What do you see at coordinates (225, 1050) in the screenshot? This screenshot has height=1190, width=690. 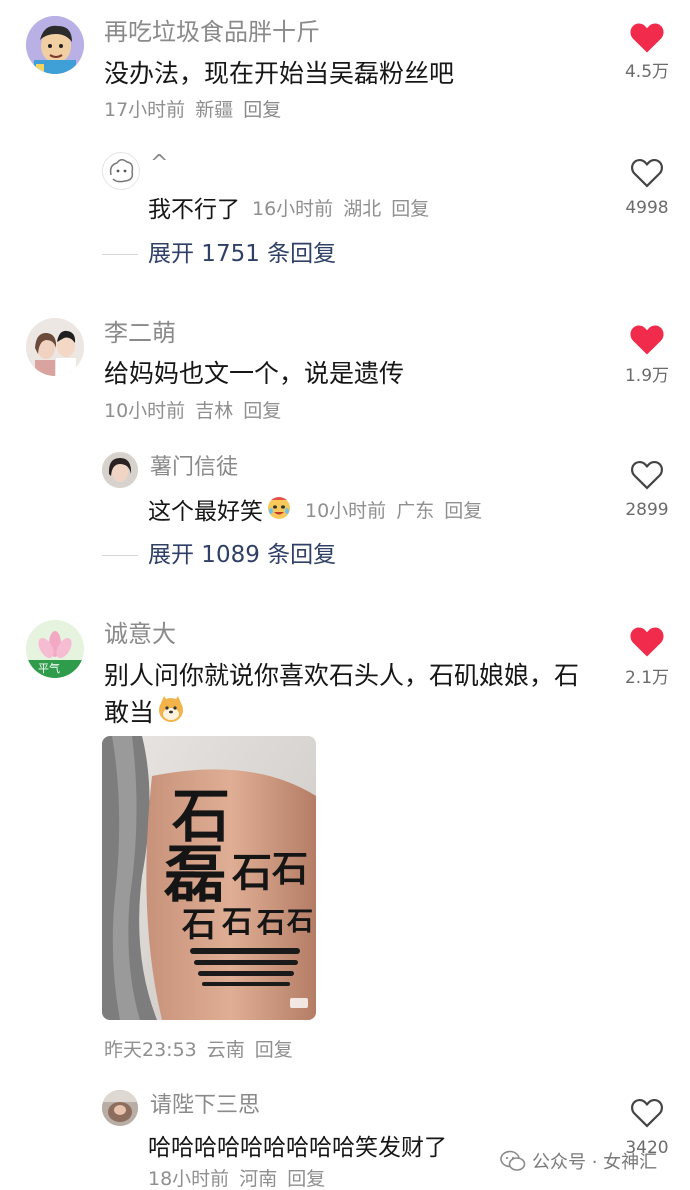 I see `location: 云南` at bounding box center [225, 1050].